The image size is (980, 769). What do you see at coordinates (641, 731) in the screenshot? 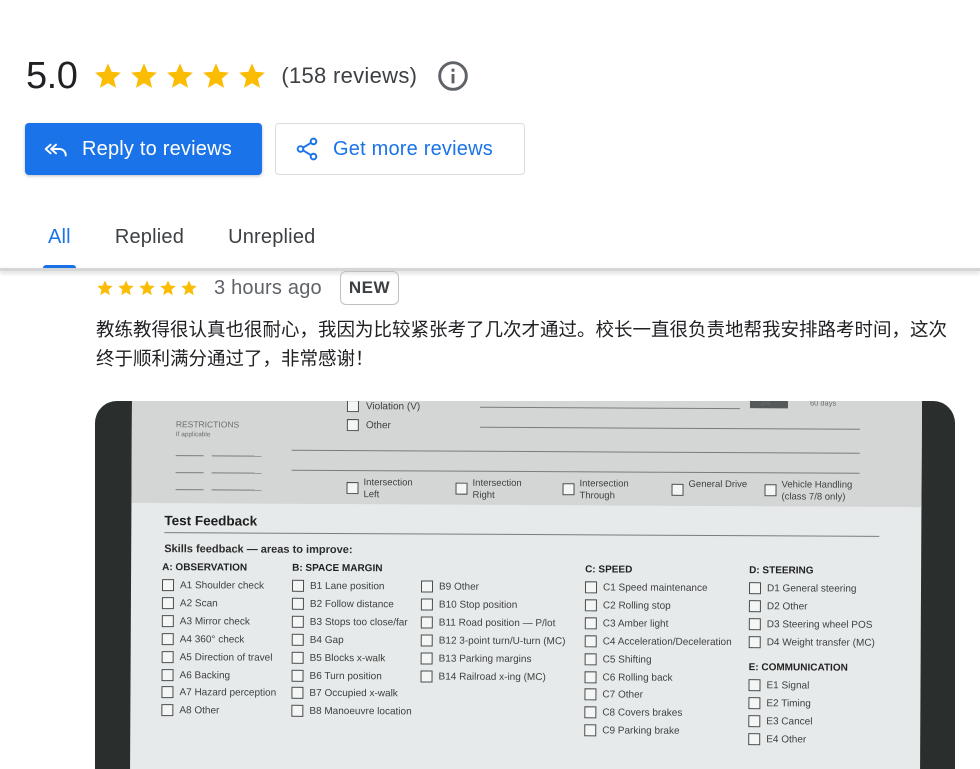
I see `skill-item-label: C9 Parking brake` at bounding box center [641, 731].